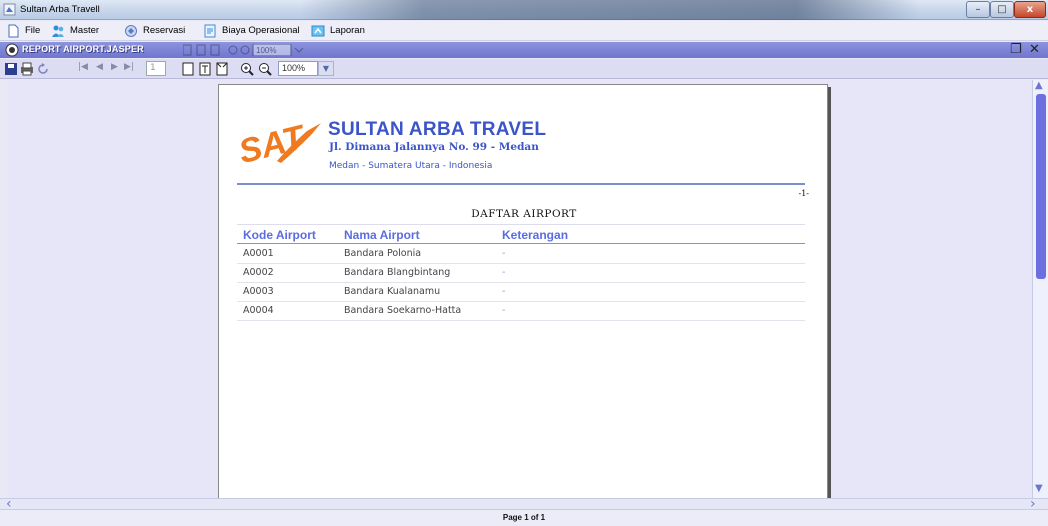 The height and width of the screenshot is (526, 1048). I want to click on table-top-line, so click(521, 224).